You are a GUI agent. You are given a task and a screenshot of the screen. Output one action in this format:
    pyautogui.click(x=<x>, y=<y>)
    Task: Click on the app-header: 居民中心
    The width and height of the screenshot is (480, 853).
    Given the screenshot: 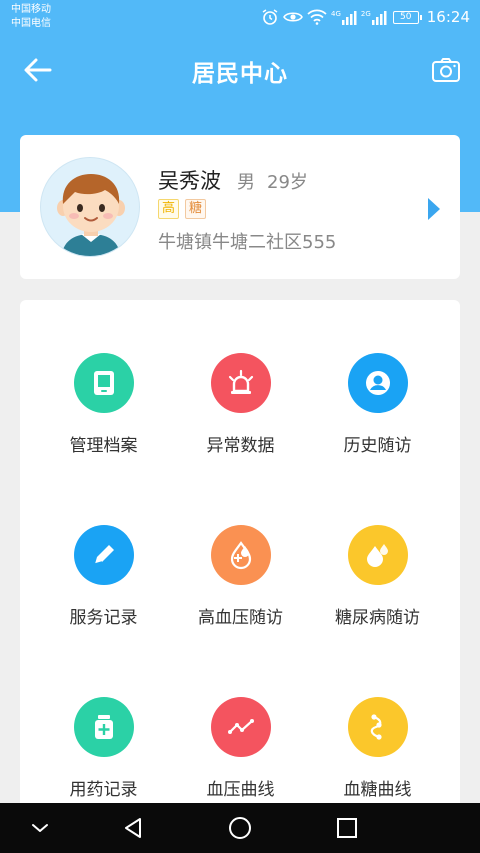 What is the action you would take?
    pyautogui.click(x=240, y=70)
    